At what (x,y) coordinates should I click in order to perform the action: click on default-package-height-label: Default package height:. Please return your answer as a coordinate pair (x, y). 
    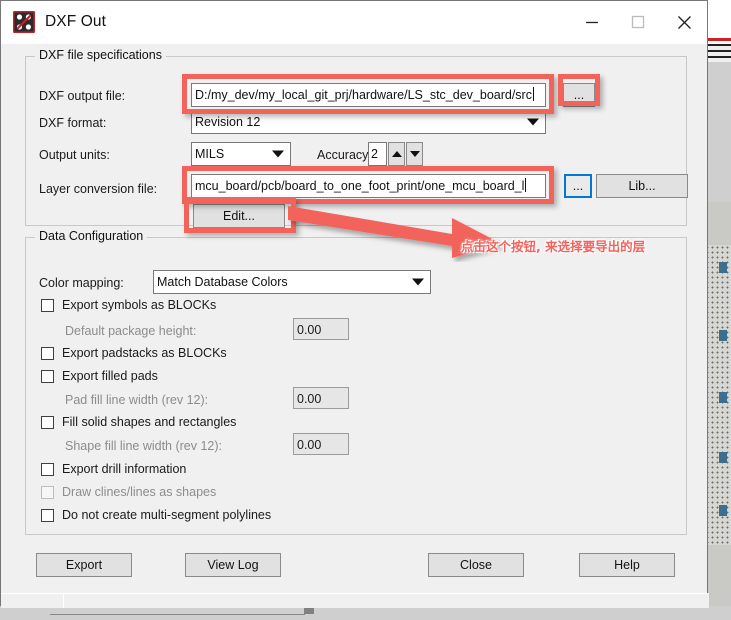
    Looking at the image, I should click on (131, 331).